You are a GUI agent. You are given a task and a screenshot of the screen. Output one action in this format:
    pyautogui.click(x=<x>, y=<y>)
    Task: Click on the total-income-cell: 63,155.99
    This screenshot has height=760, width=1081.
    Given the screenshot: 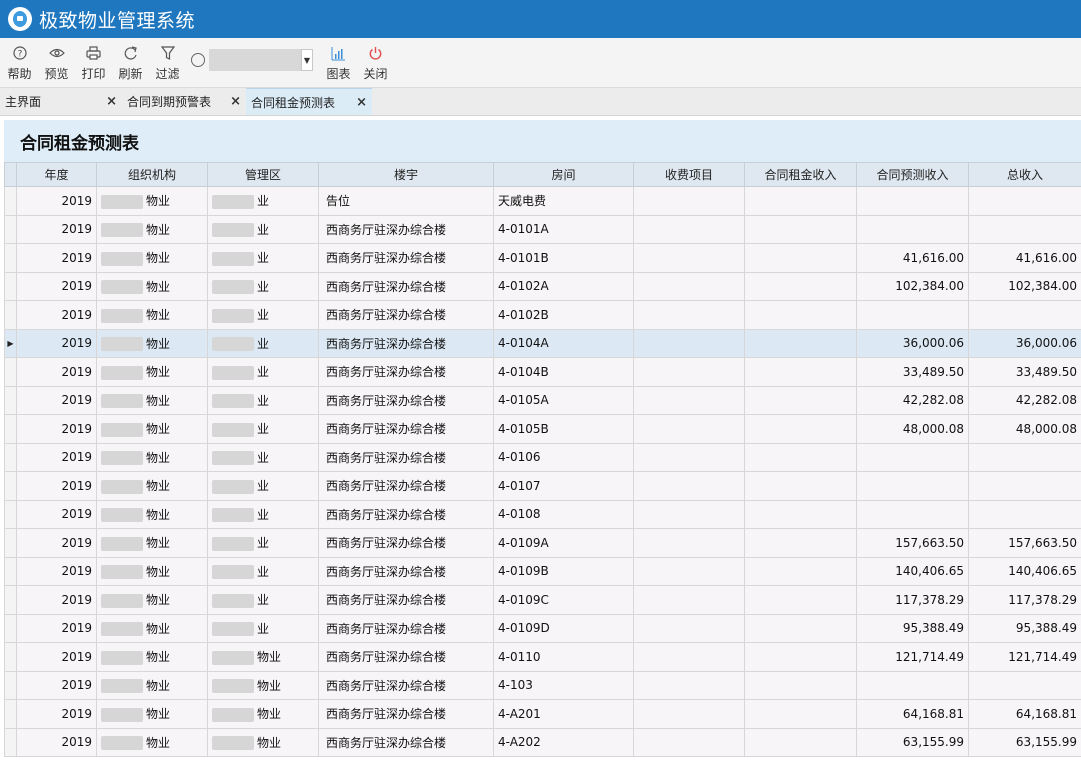 What is the action you would take?
    pyautogui.click(x=1024, y=742)
    